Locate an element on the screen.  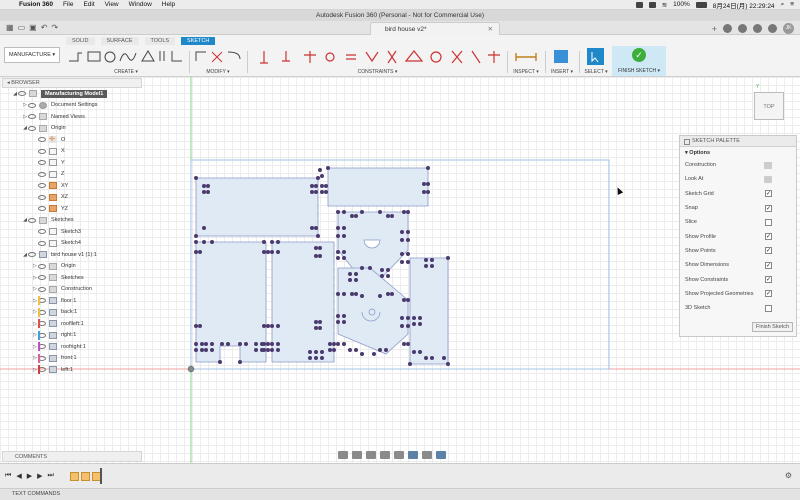
redo-icon: ↷ is located at coordinates (54, 27).